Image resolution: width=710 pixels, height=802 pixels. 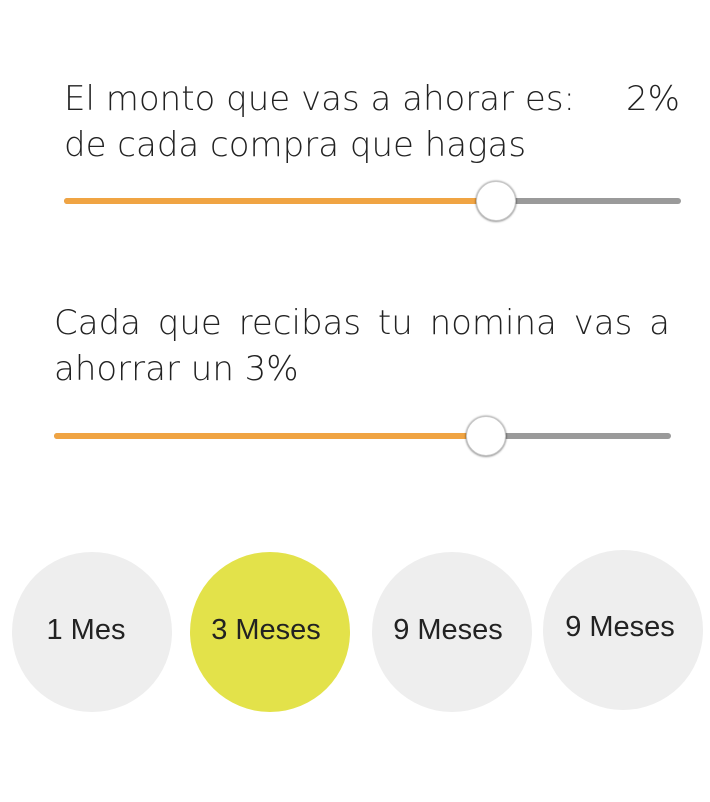 What do you see at coordinates (86, 629) in the screenshot?
I see `period-option-label: 1 Mes` at bounding box center [86, 629].